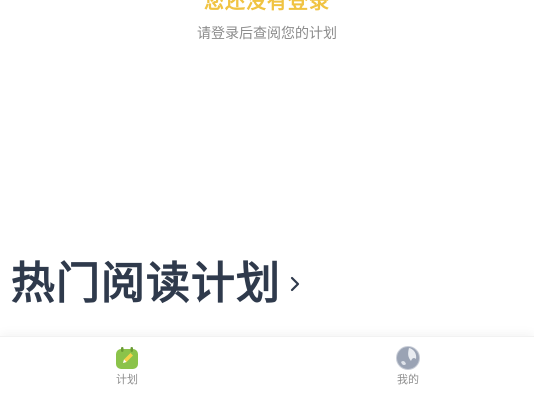 This screenshot has height=395, width=534. I want to click on tab-mine: 我的, so click(408, 366).